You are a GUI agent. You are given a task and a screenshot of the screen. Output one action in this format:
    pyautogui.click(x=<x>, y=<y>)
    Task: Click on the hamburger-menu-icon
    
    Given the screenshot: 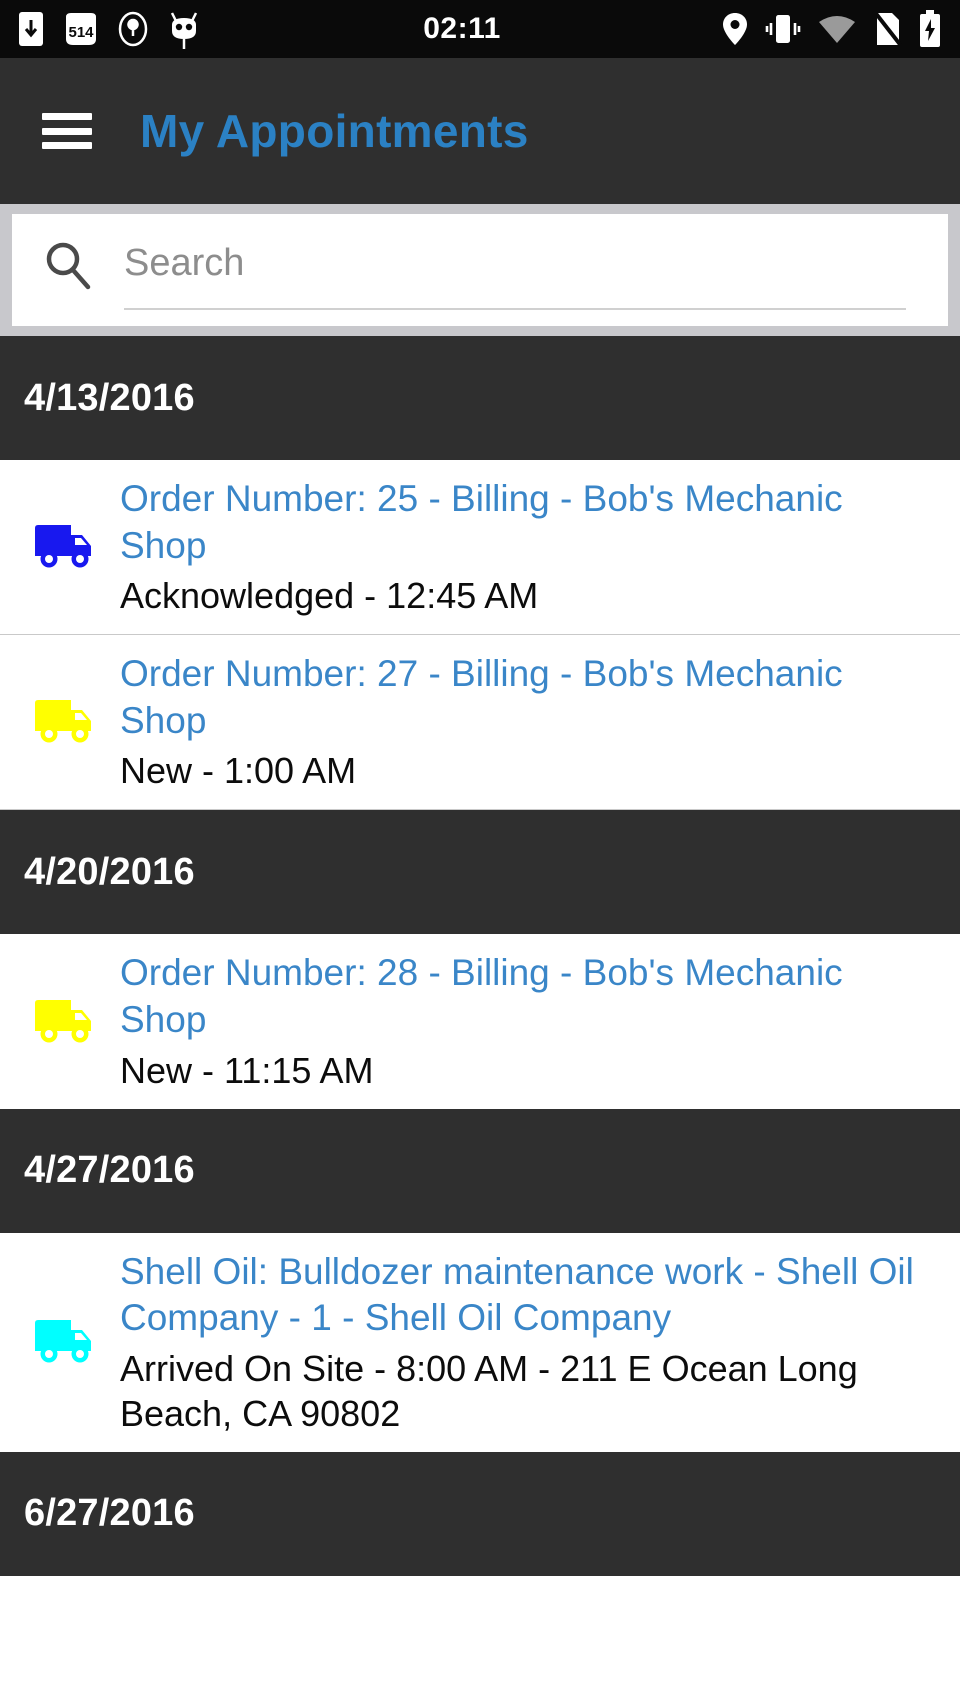 What is the action you would take?
    pyautogui.click(x=67, y=131)
    